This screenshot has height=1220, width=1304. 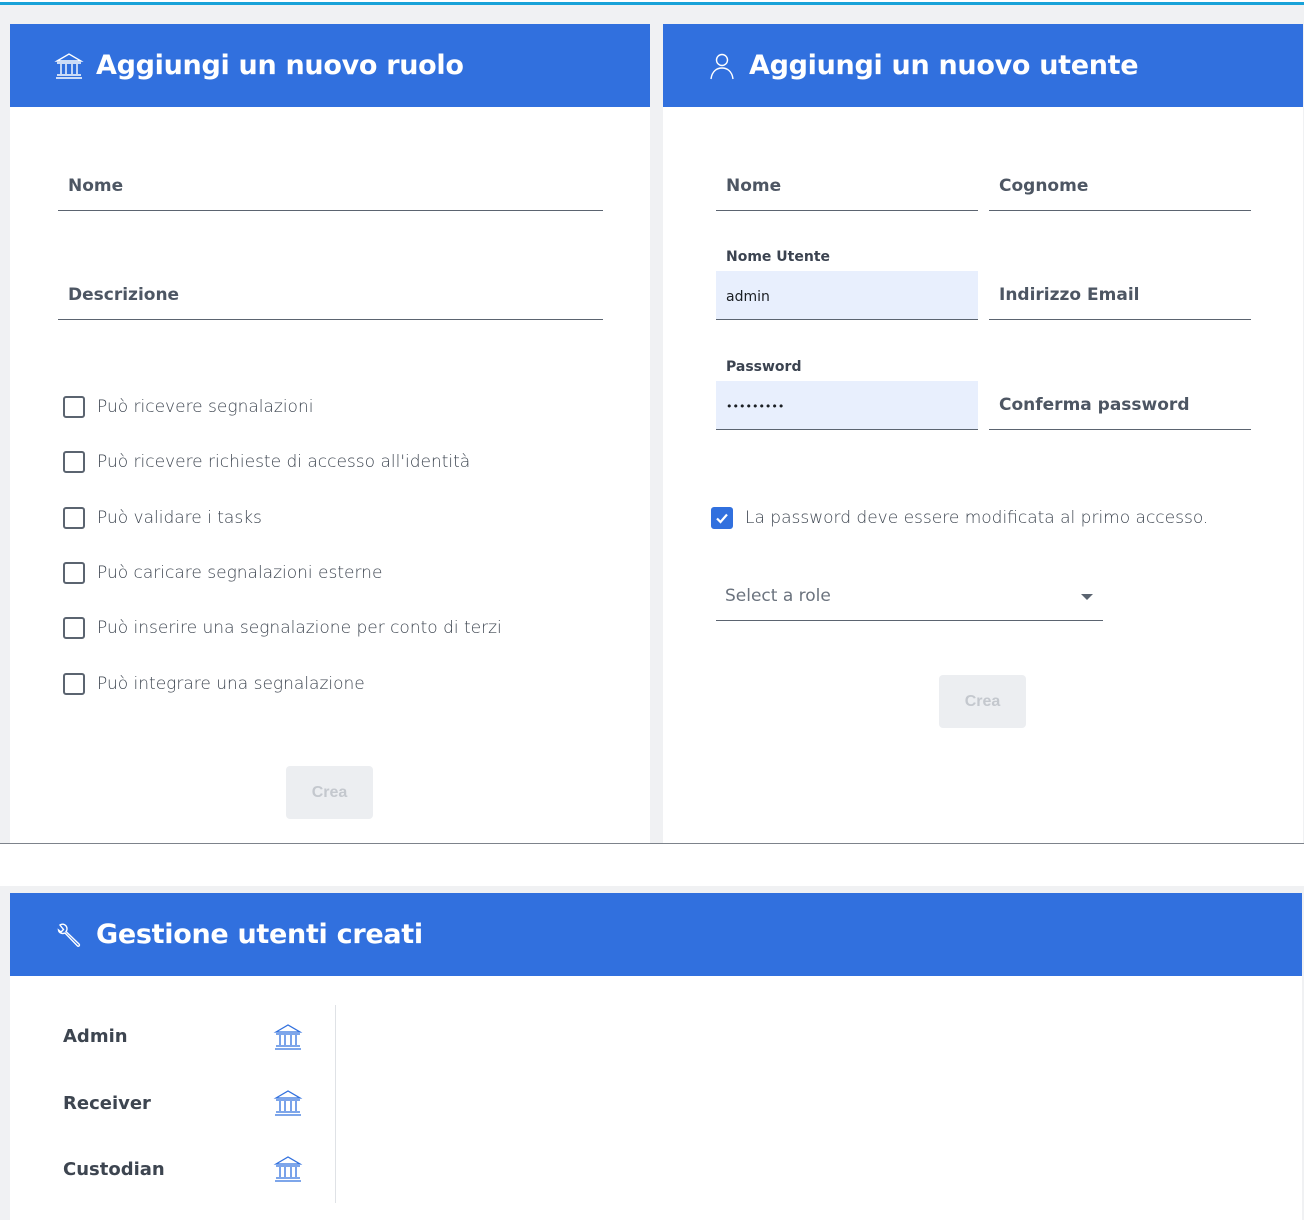 I want to click on add-role-title: Aggiungi un nuovo ruolo, so click(x=280, y=65).